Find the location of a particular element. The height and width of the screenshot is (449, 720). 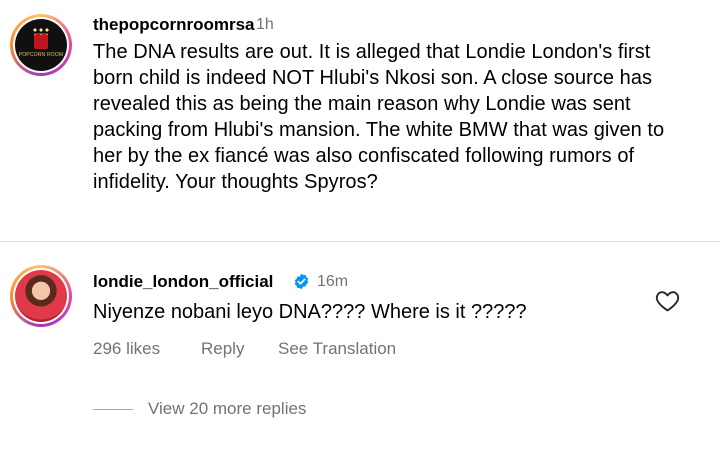

divider is located at coordinates (360, 241).